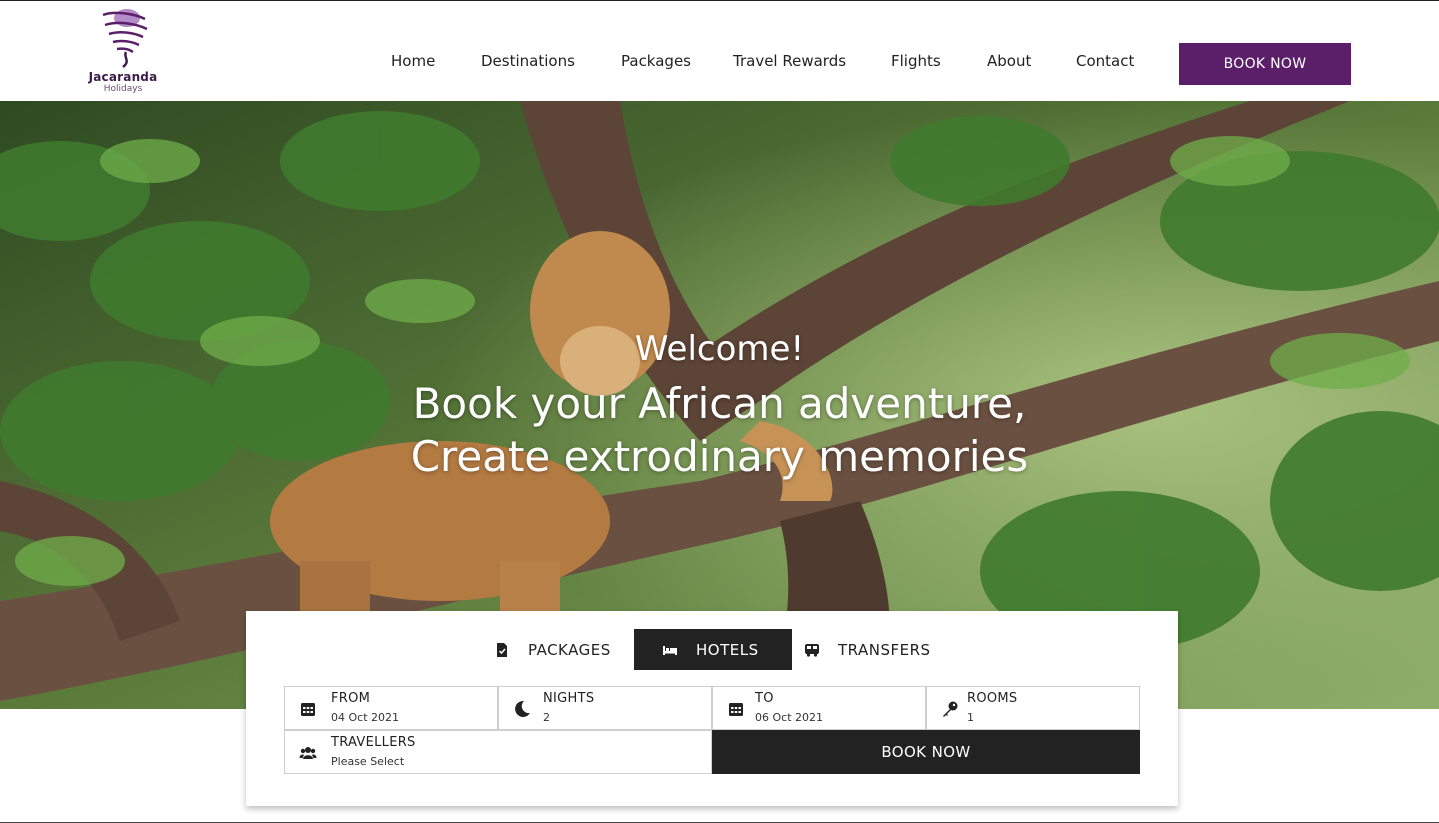 This screenshot has width=1439, height=823. Describe the element at coordinates (498, 752) in the screenshot. I see `travellers-field: TRAVELLERS Please Select` at that location.